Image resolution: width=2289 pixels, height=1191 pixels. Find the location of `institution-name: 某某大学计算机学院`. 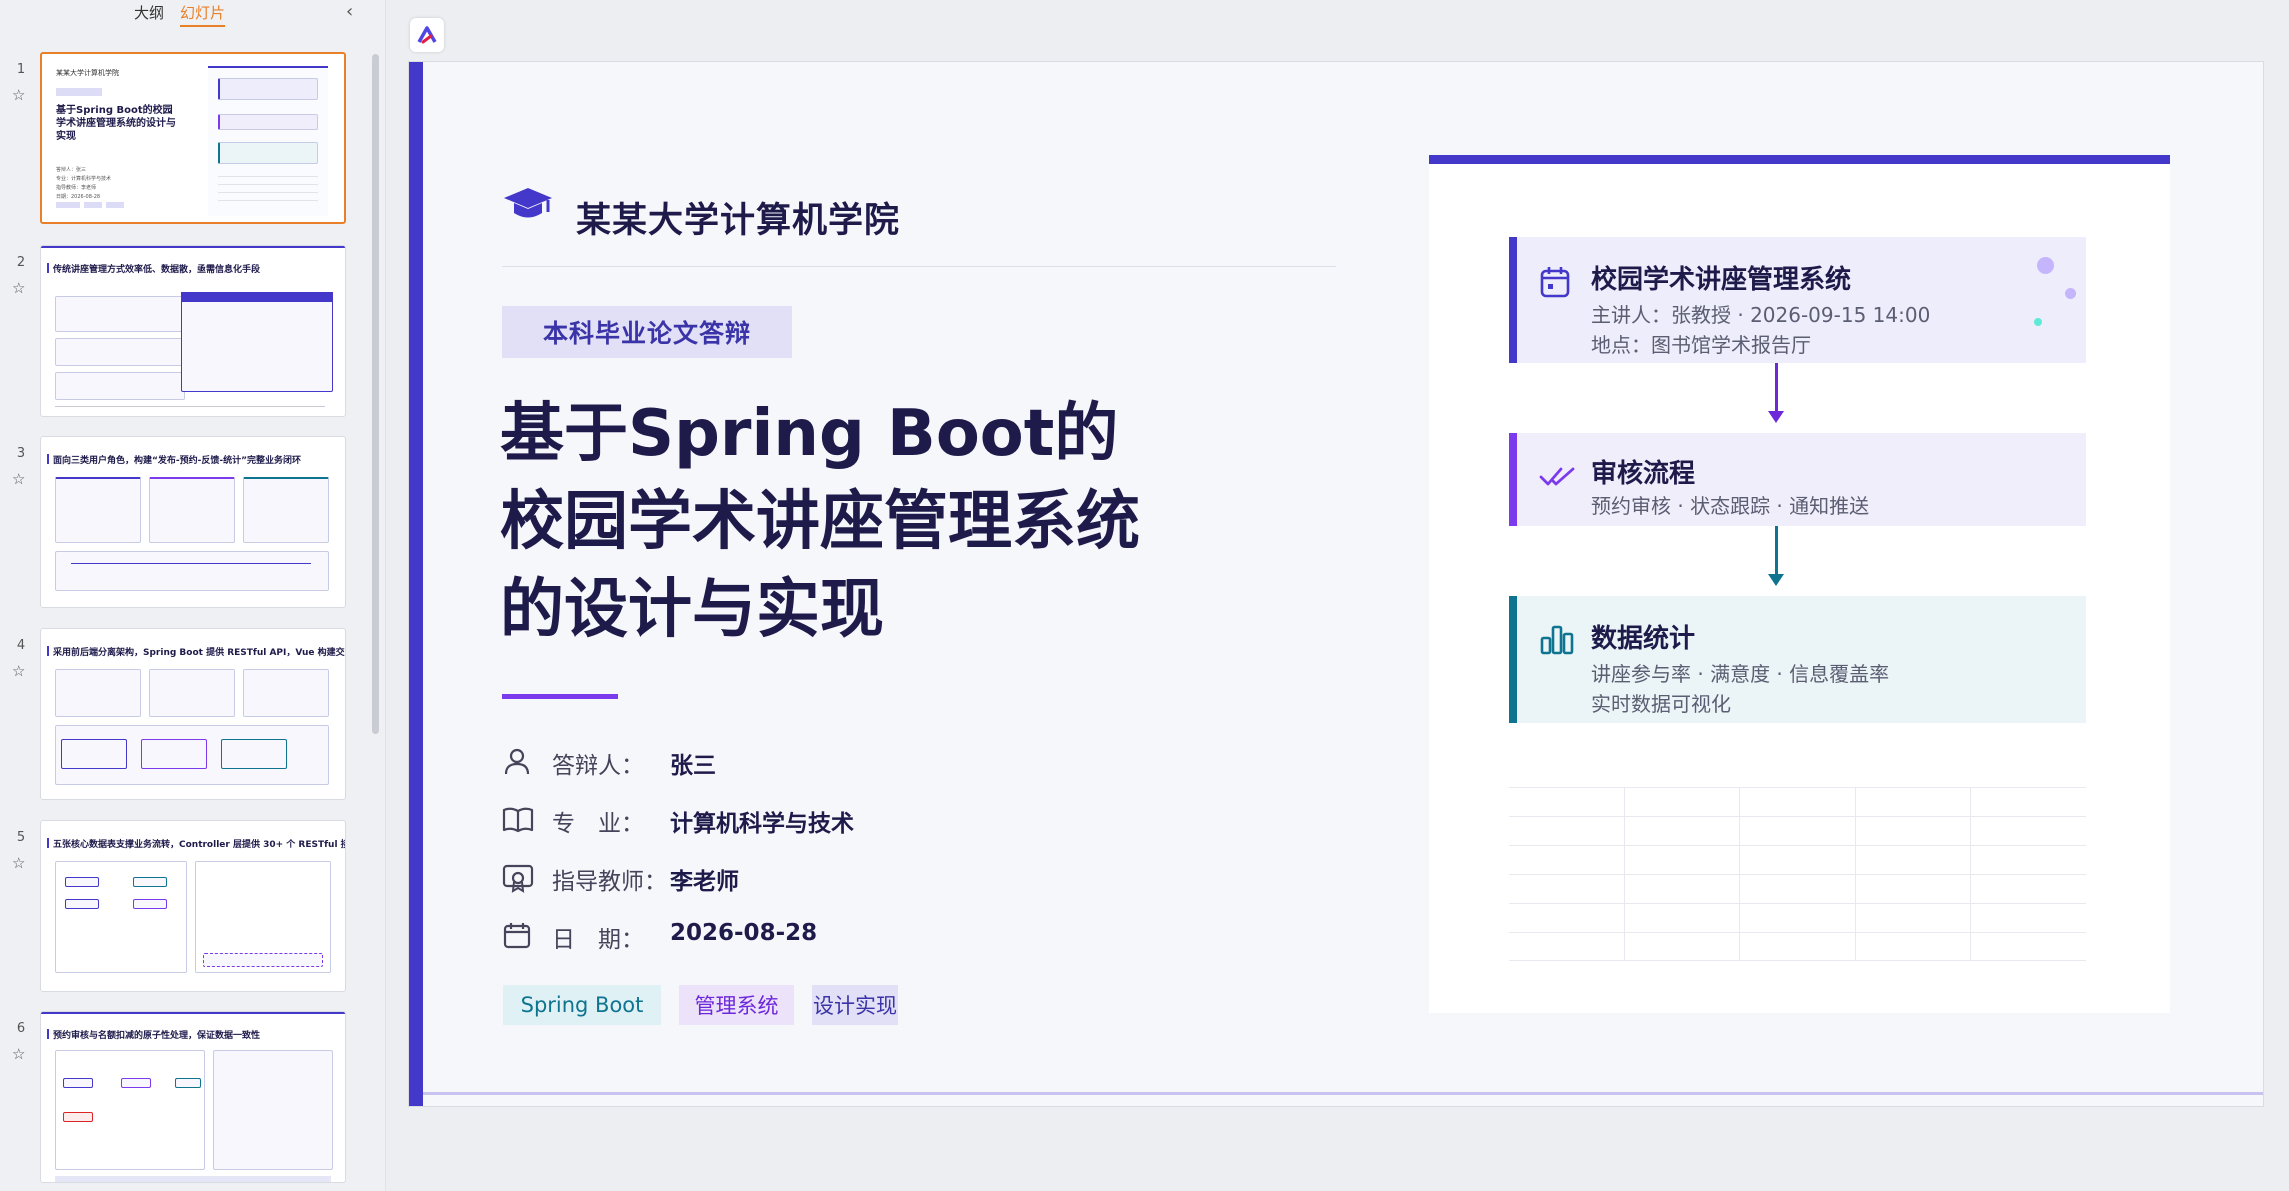

institution-name: 某某大学计算机学院 is located at coordinates (738, 221).